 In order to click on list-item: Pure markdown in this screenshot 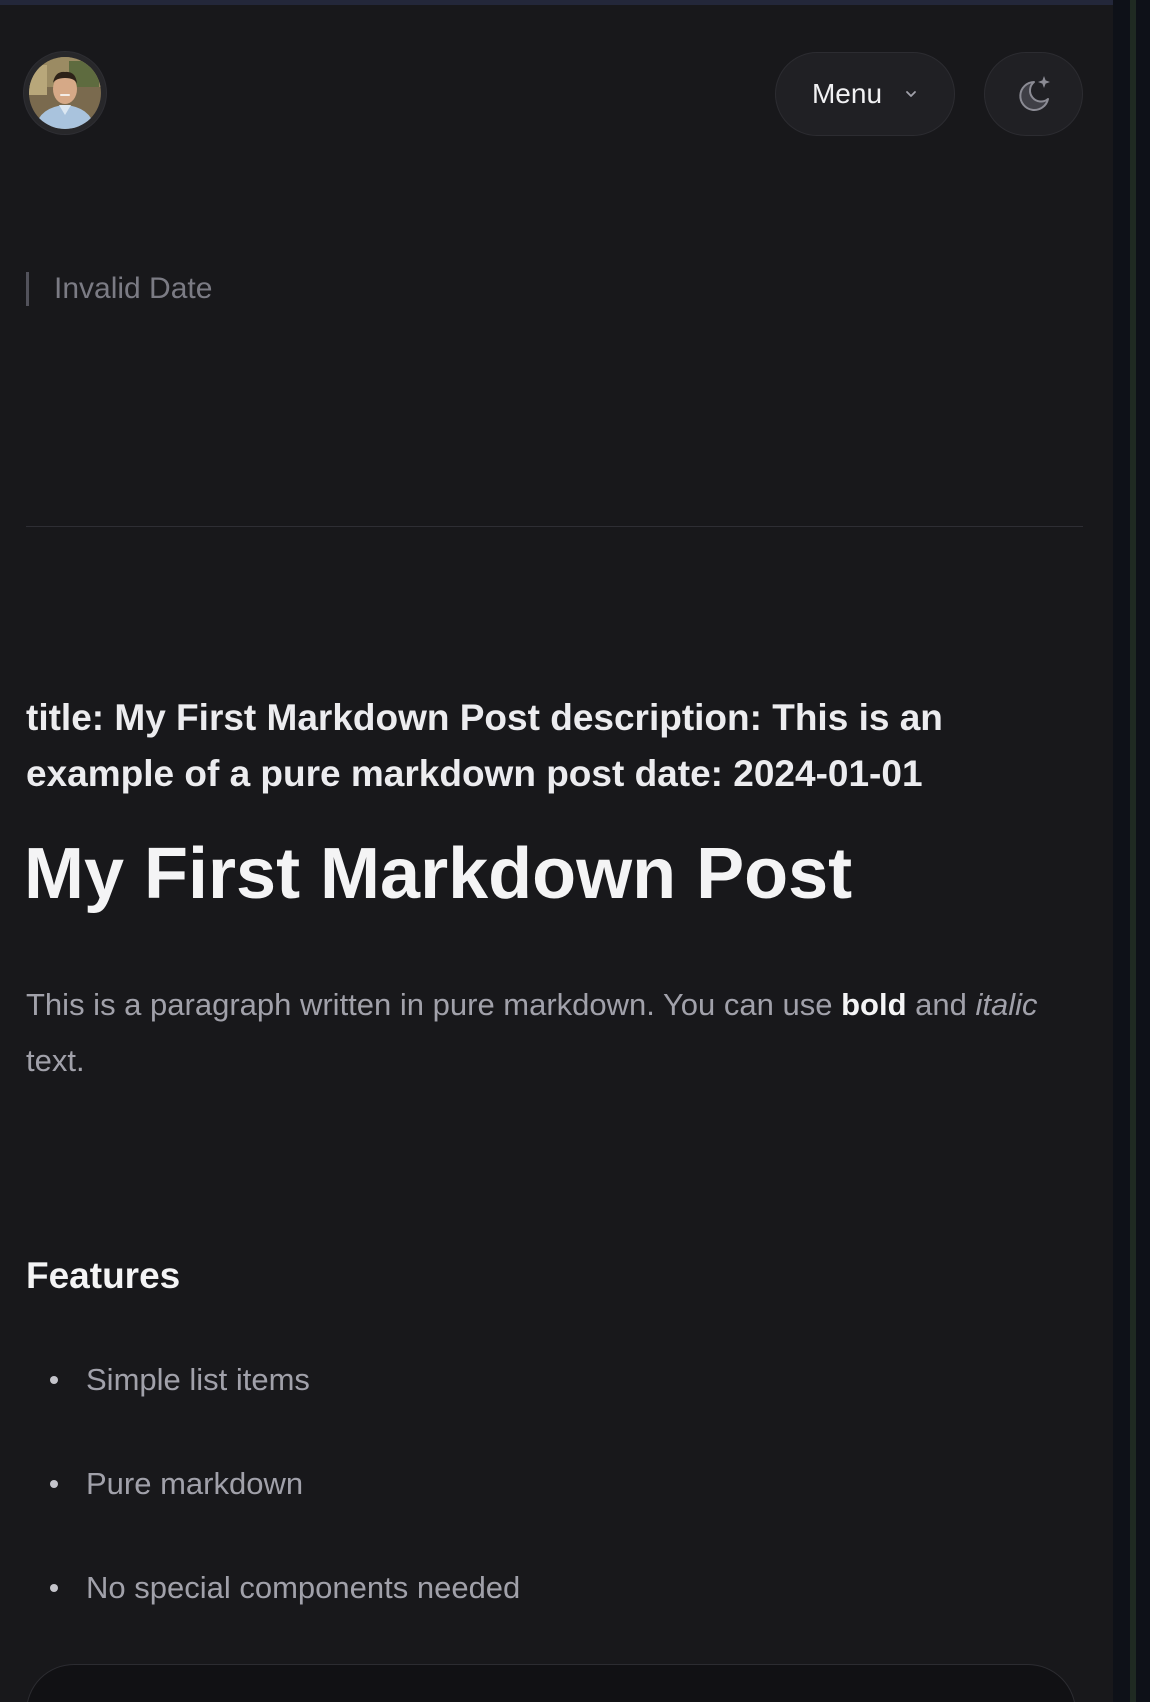, I will do `click(273, 1508)`.